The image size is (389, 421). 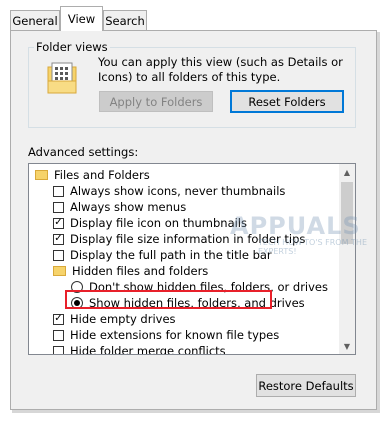 I want to click on apply-to-folders-button: Apply to Folders, so click(x=156, y=101).